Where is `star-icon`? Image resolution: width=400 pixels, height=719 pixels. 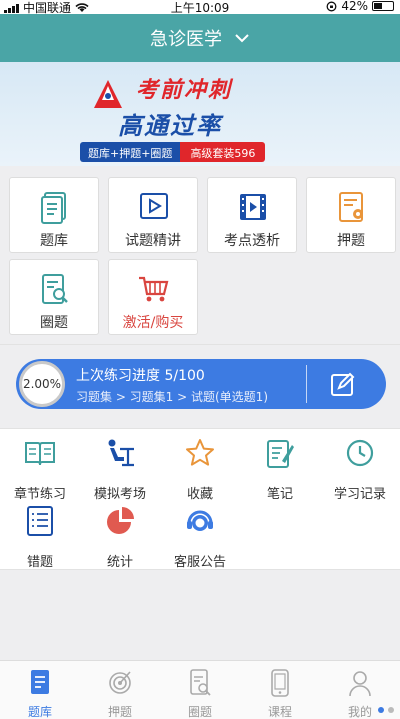 star-icon is located at coordinates (200, 452).